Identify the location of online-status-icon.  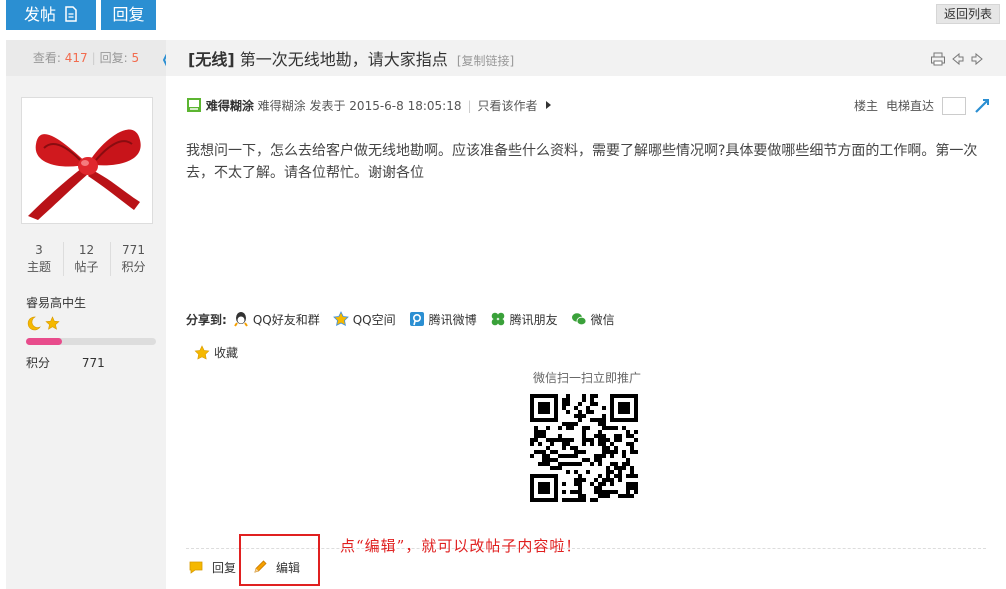
(194, 105).